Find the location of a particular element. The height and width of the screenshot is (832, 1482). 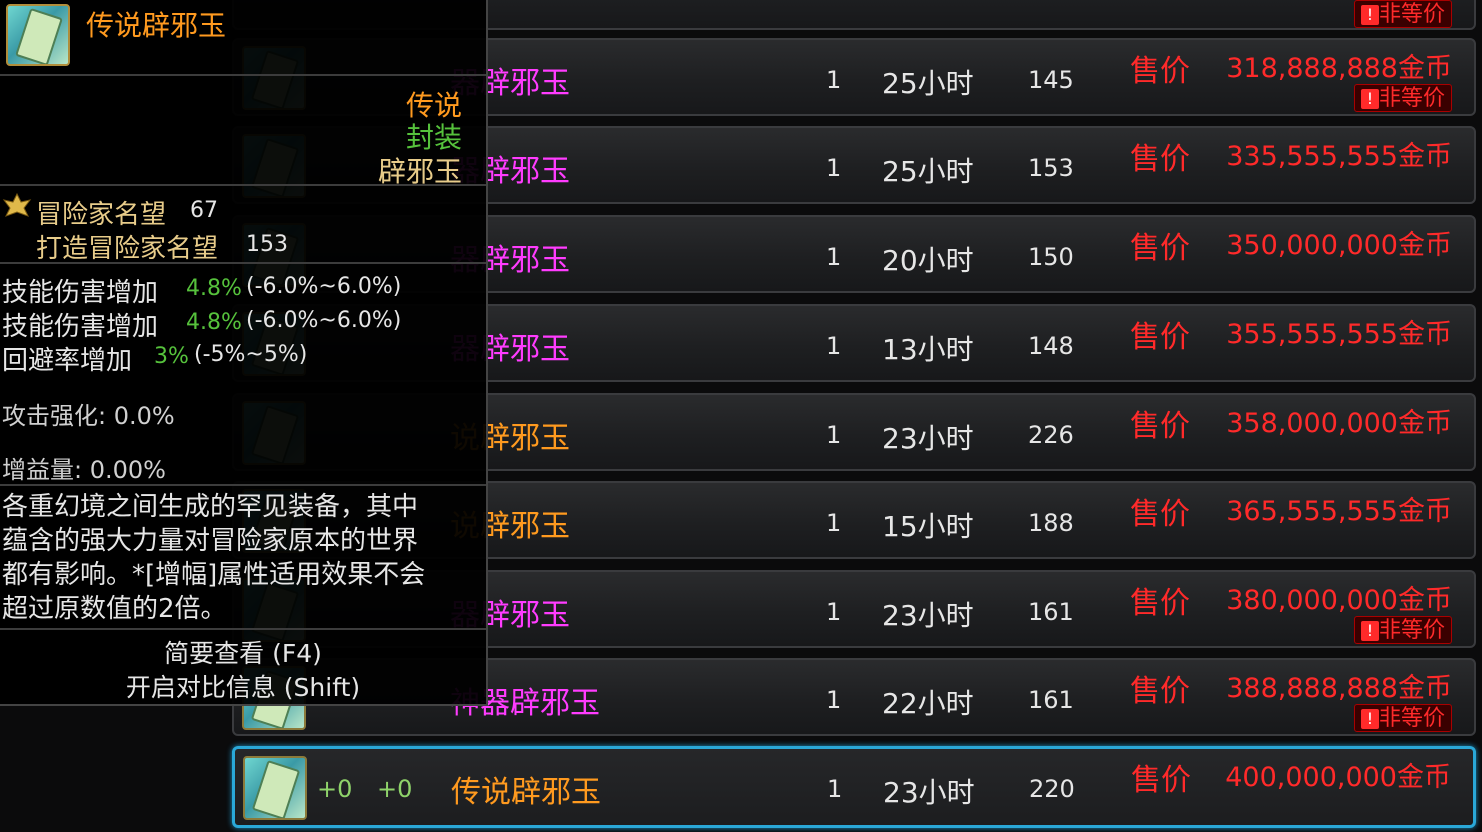

buff-amount: 增益量: 0.00% is located at coordinates (84, 470).